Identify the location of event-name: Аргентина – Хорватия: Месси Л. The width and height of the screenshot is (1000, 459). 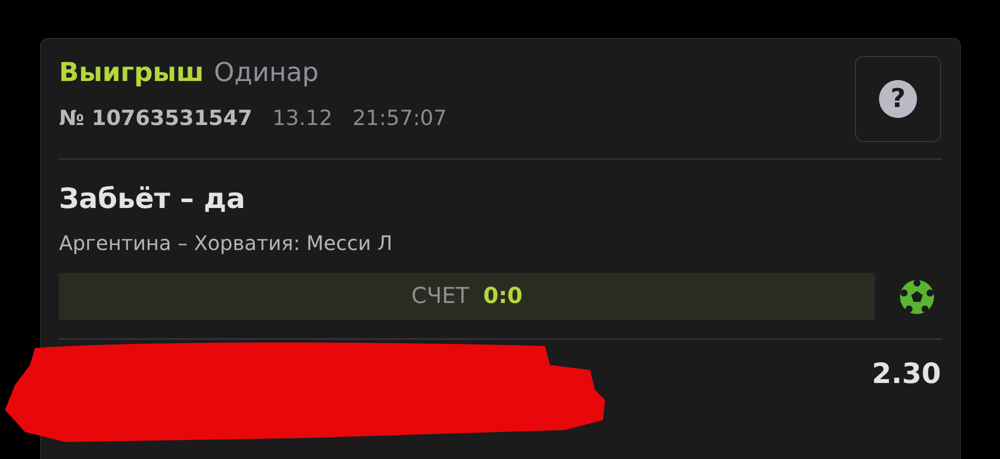
(226, 243).